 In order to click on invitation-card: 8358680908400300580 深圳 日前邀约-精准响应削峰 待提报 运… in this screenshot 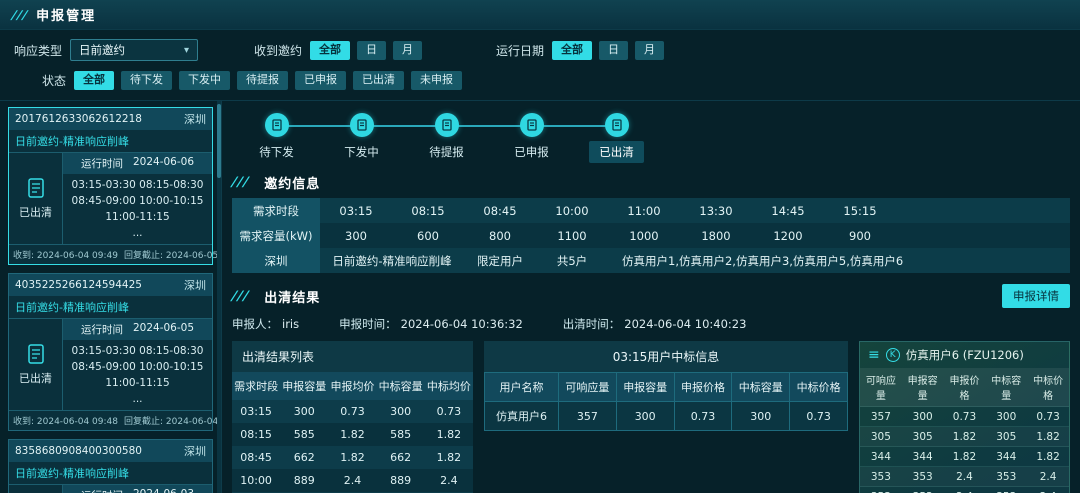, I will do `click(110, 466)`.